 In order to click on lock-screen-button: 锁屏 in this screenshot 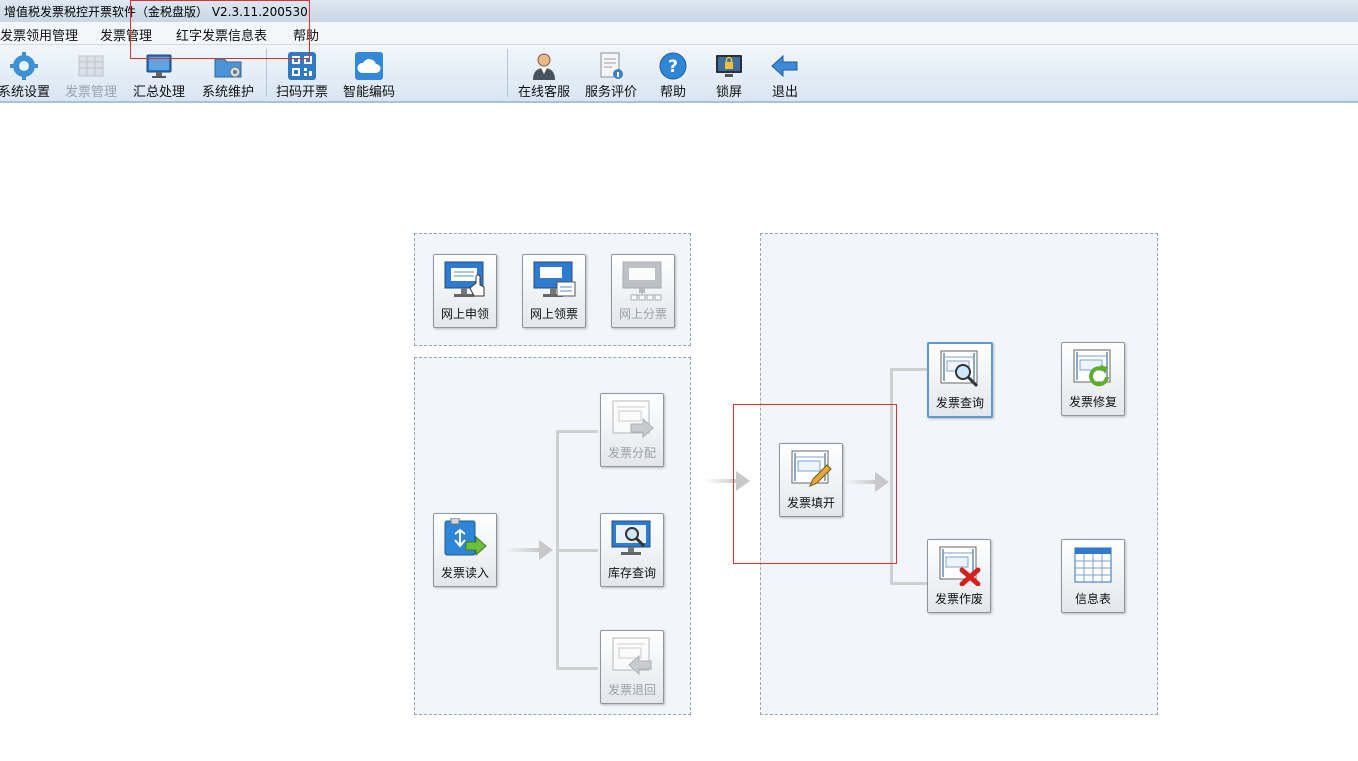, I will do `click(729, 73)`.